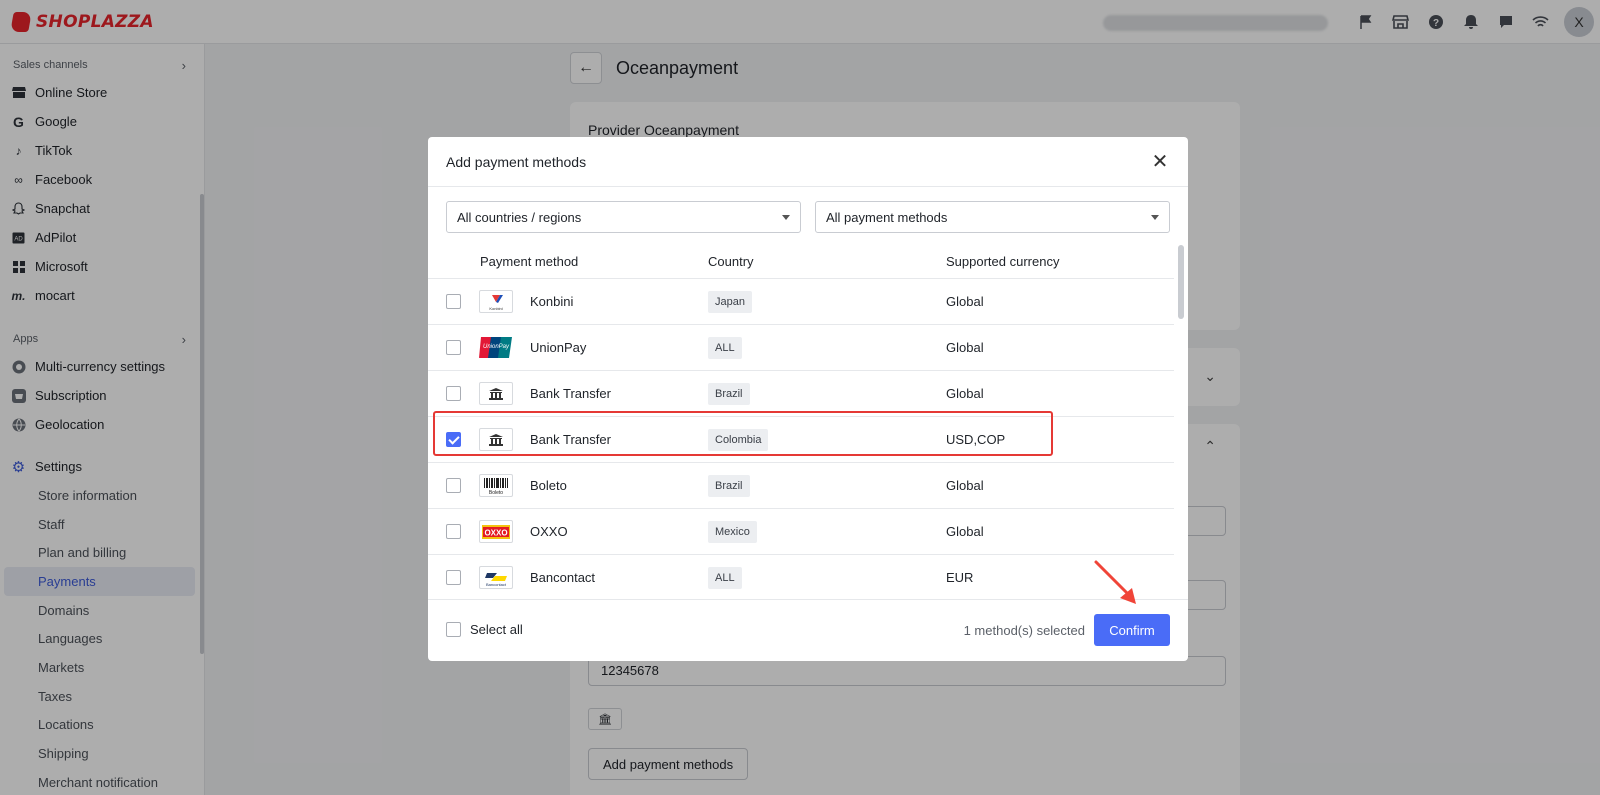 The width and height of the screenshot is (1600, 795). I want to click on oxxo-logo: OXXO, so click(496, 531).